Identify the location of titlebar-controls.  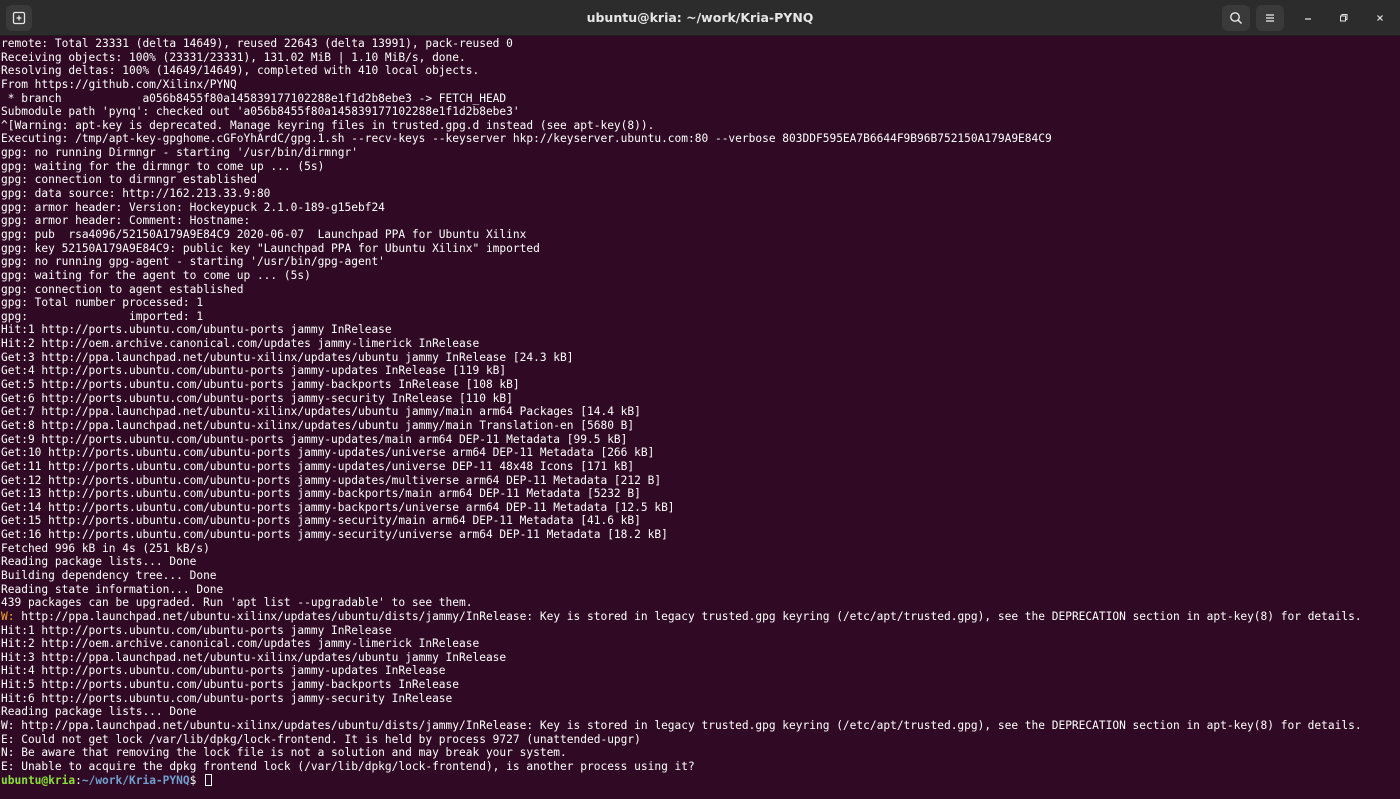
(1307, 18).